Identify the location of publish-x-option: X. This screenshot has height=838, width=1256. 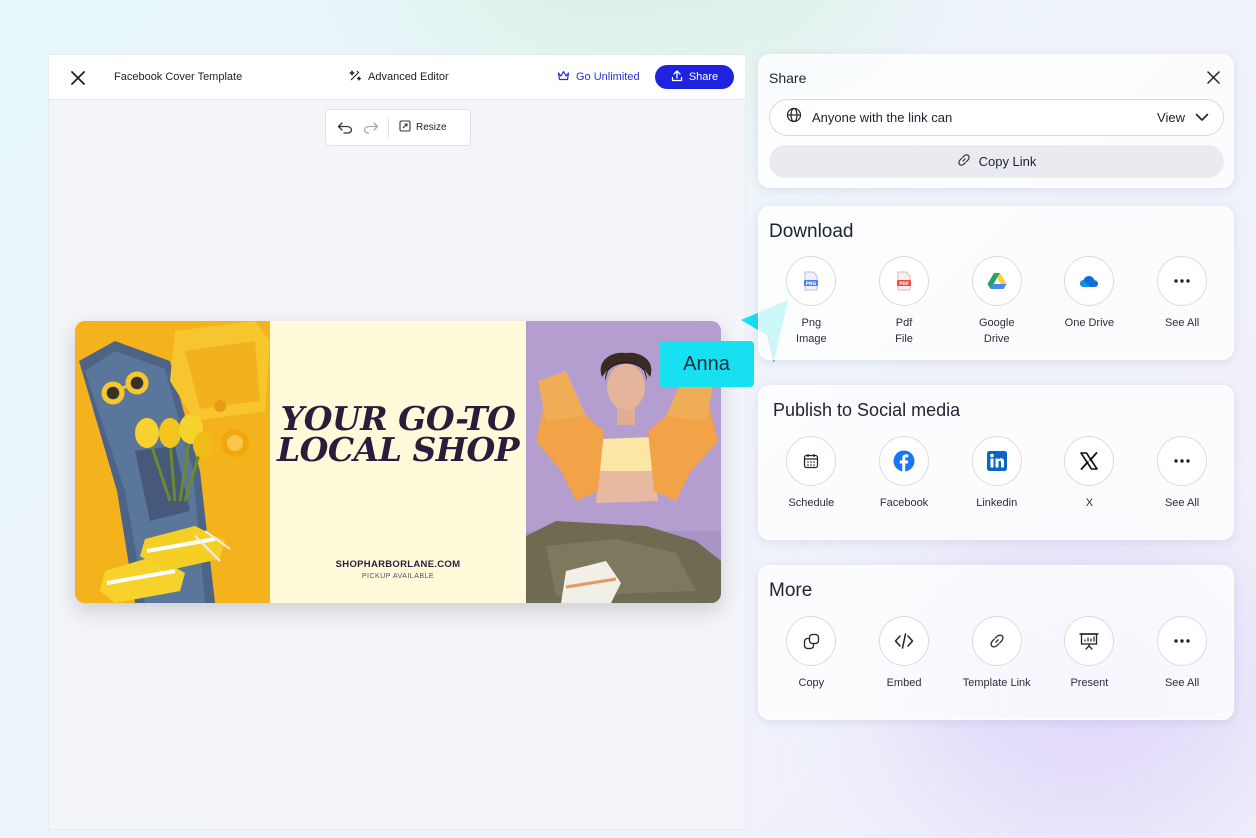
(1089, 473).